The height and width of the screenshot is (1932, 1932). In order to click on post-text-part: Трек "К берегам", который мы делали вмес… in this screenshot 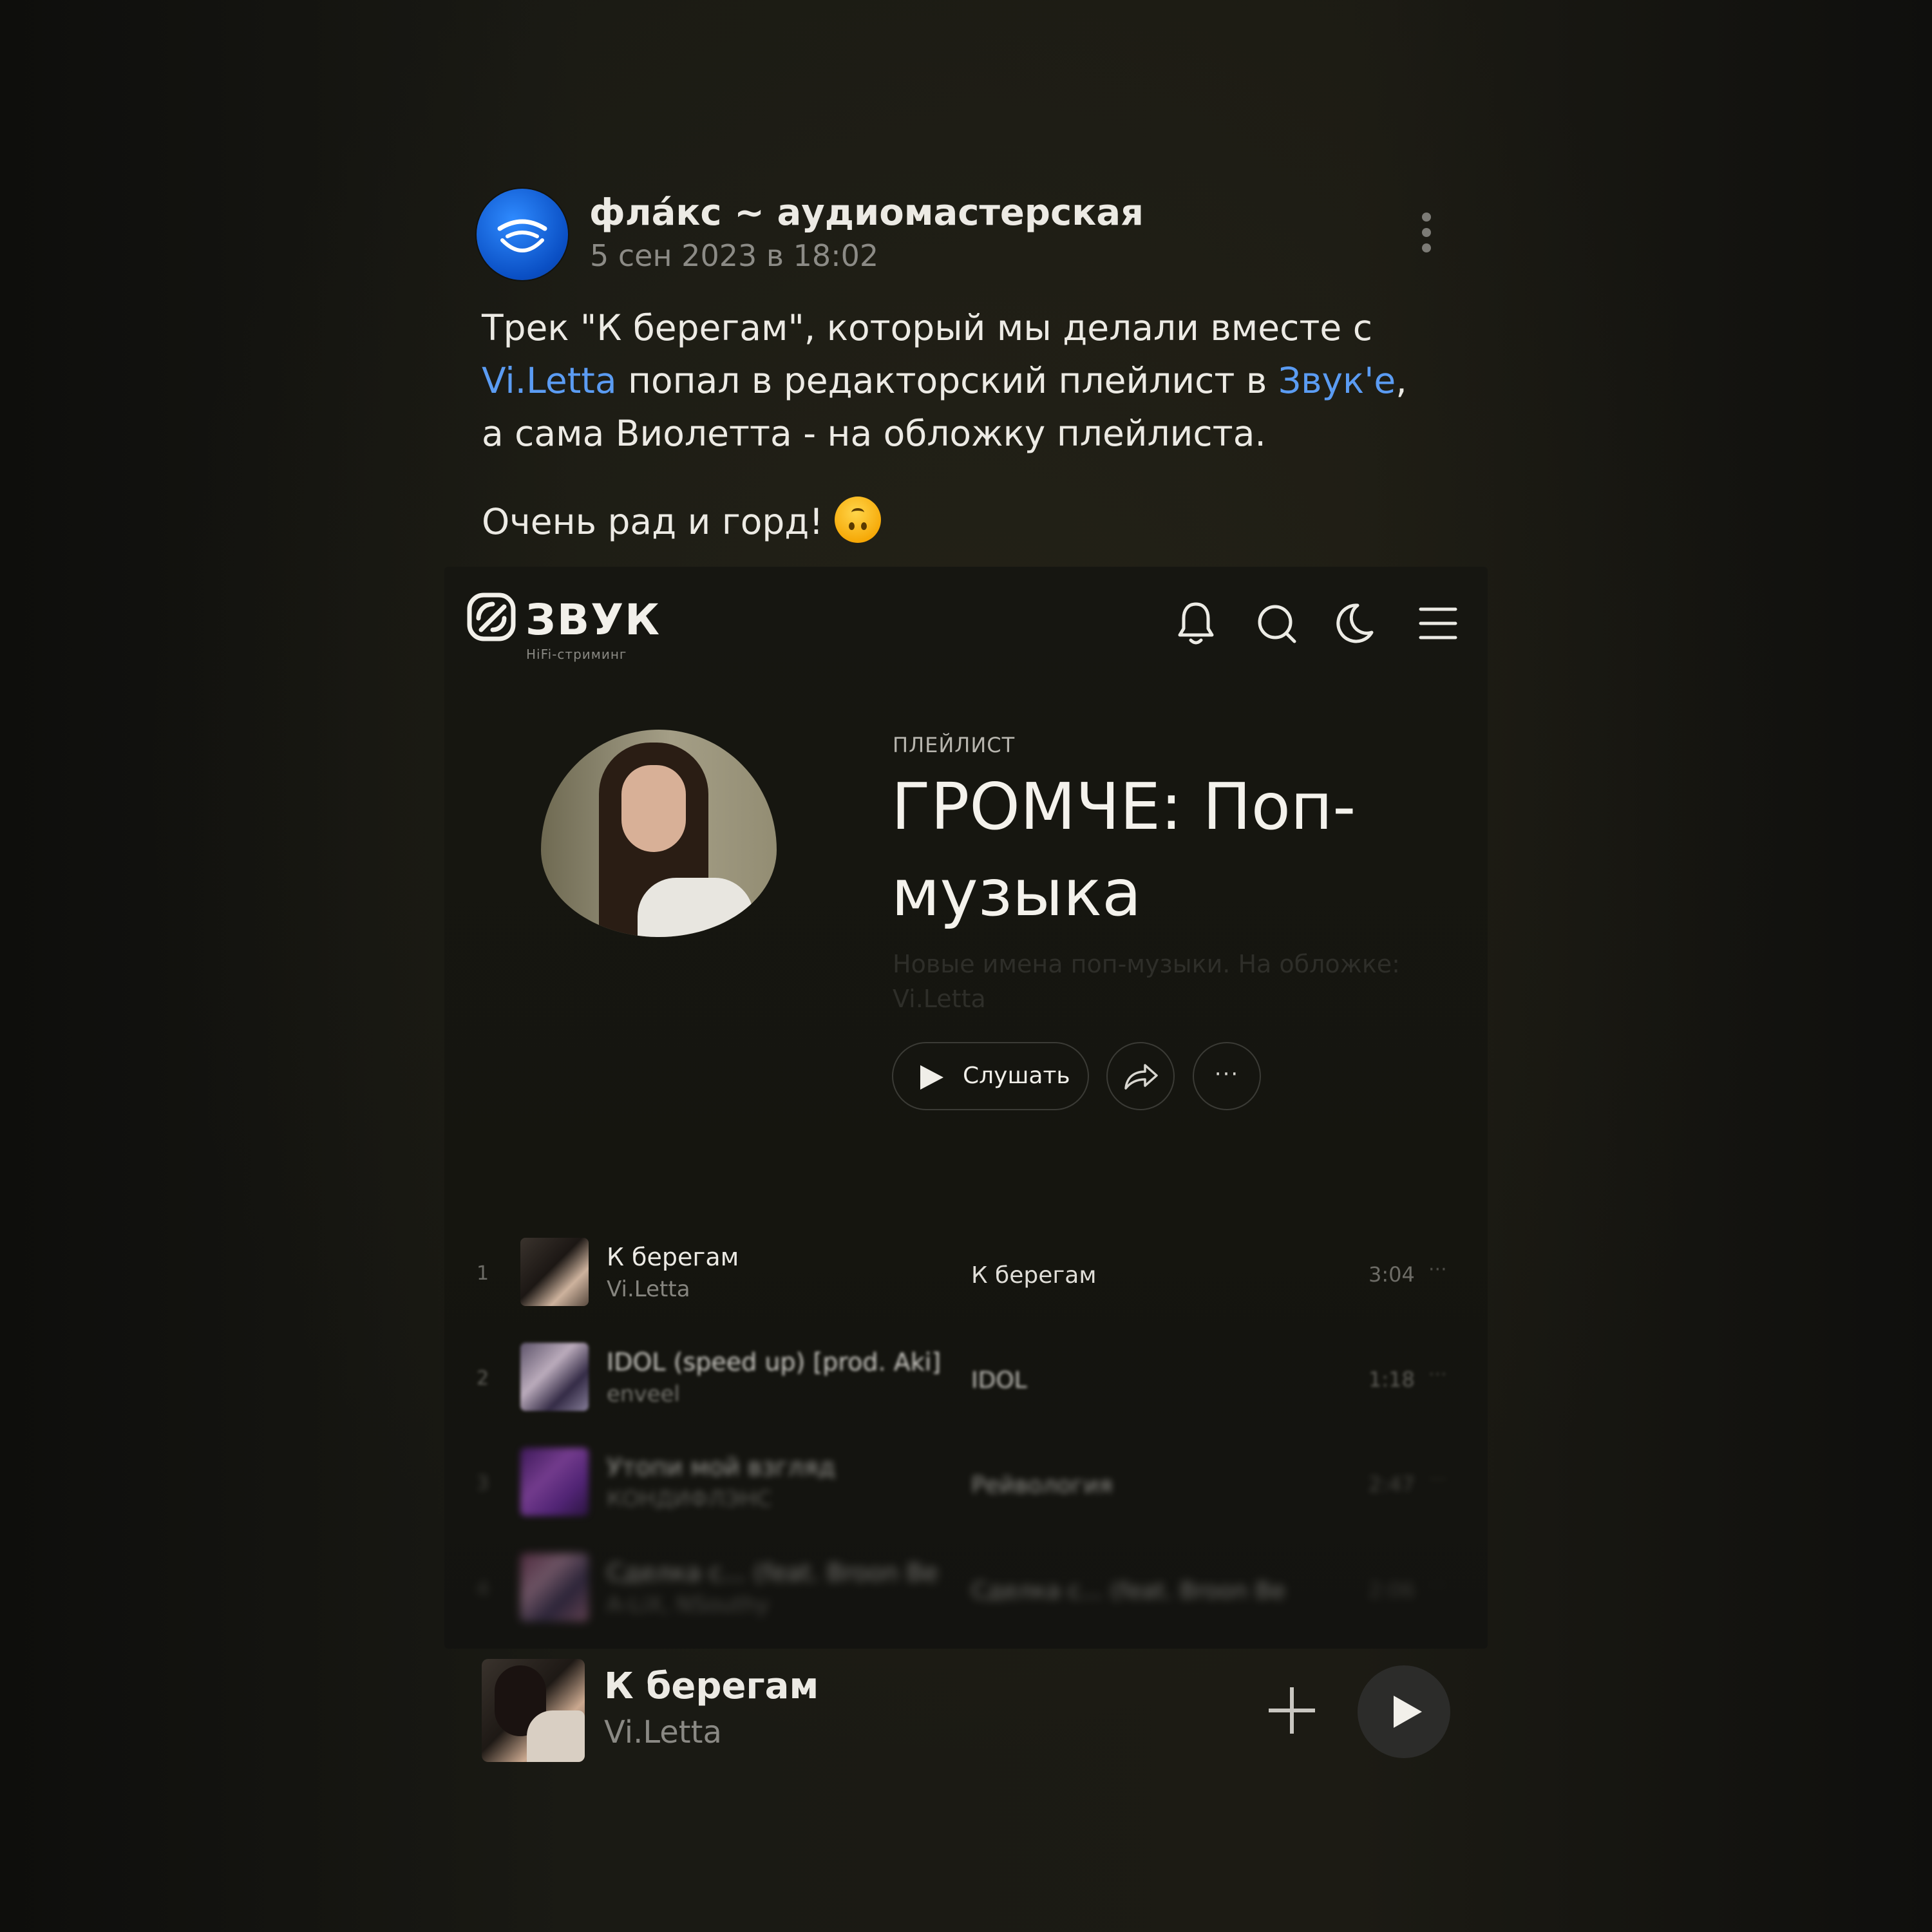, I will do `click(927, 327)`.